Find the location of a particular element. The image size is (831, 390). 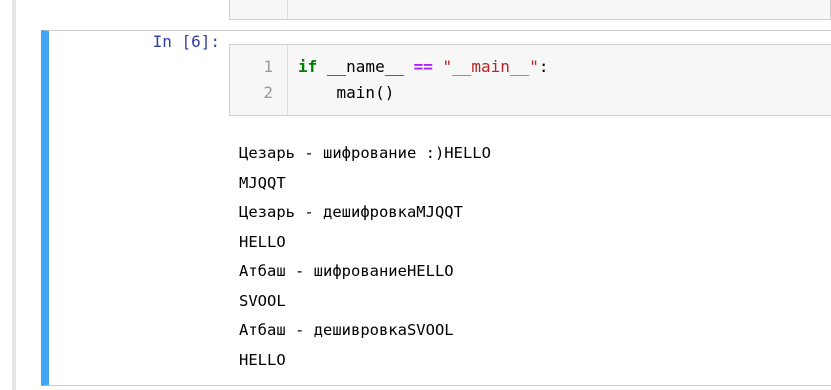

output-line: Атбаш - дешивровкаSVOOL is located at coordinates (346, 330).